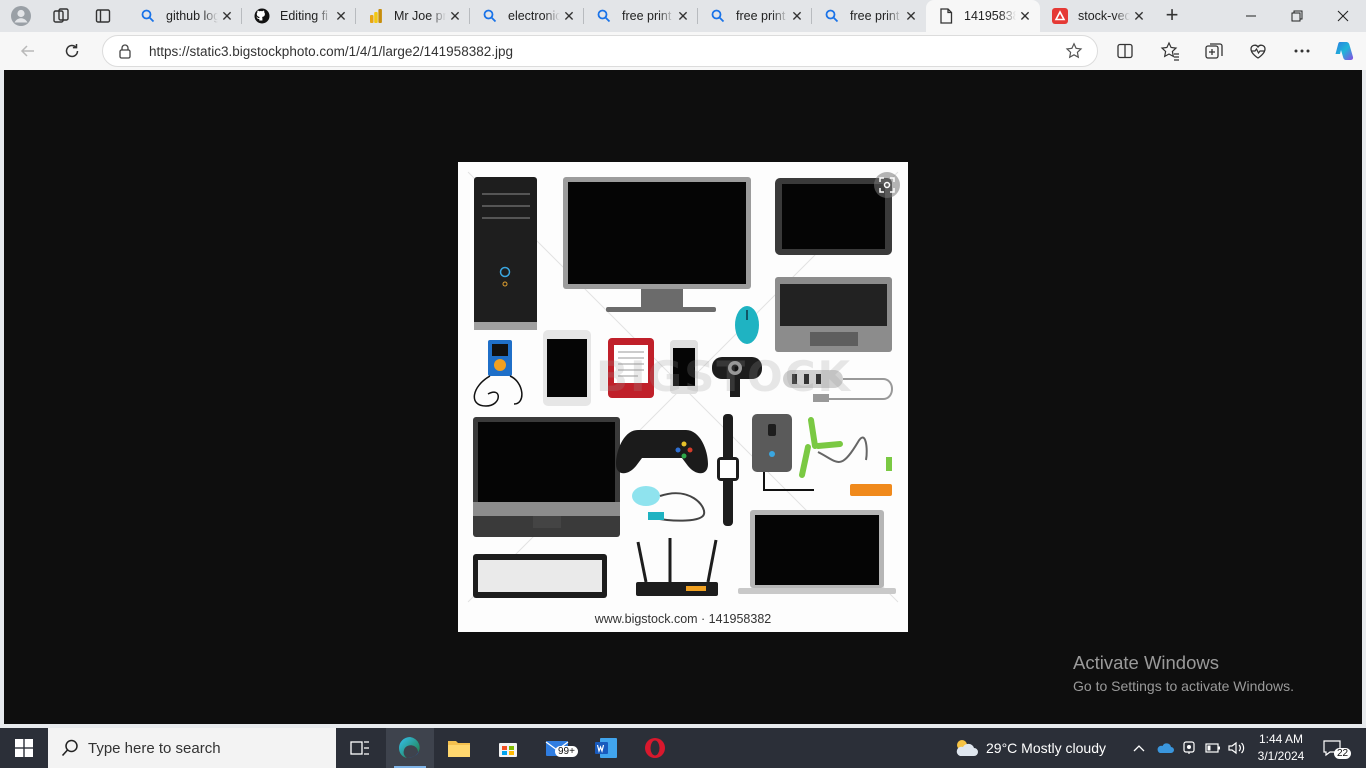 Image resolution: width=1366 pixels, height=768 pixels. What do you see at coordinates (185, 16) in the screenshot?
I see `tab-github-log: github log ✕` at bounding box center [185, 16].